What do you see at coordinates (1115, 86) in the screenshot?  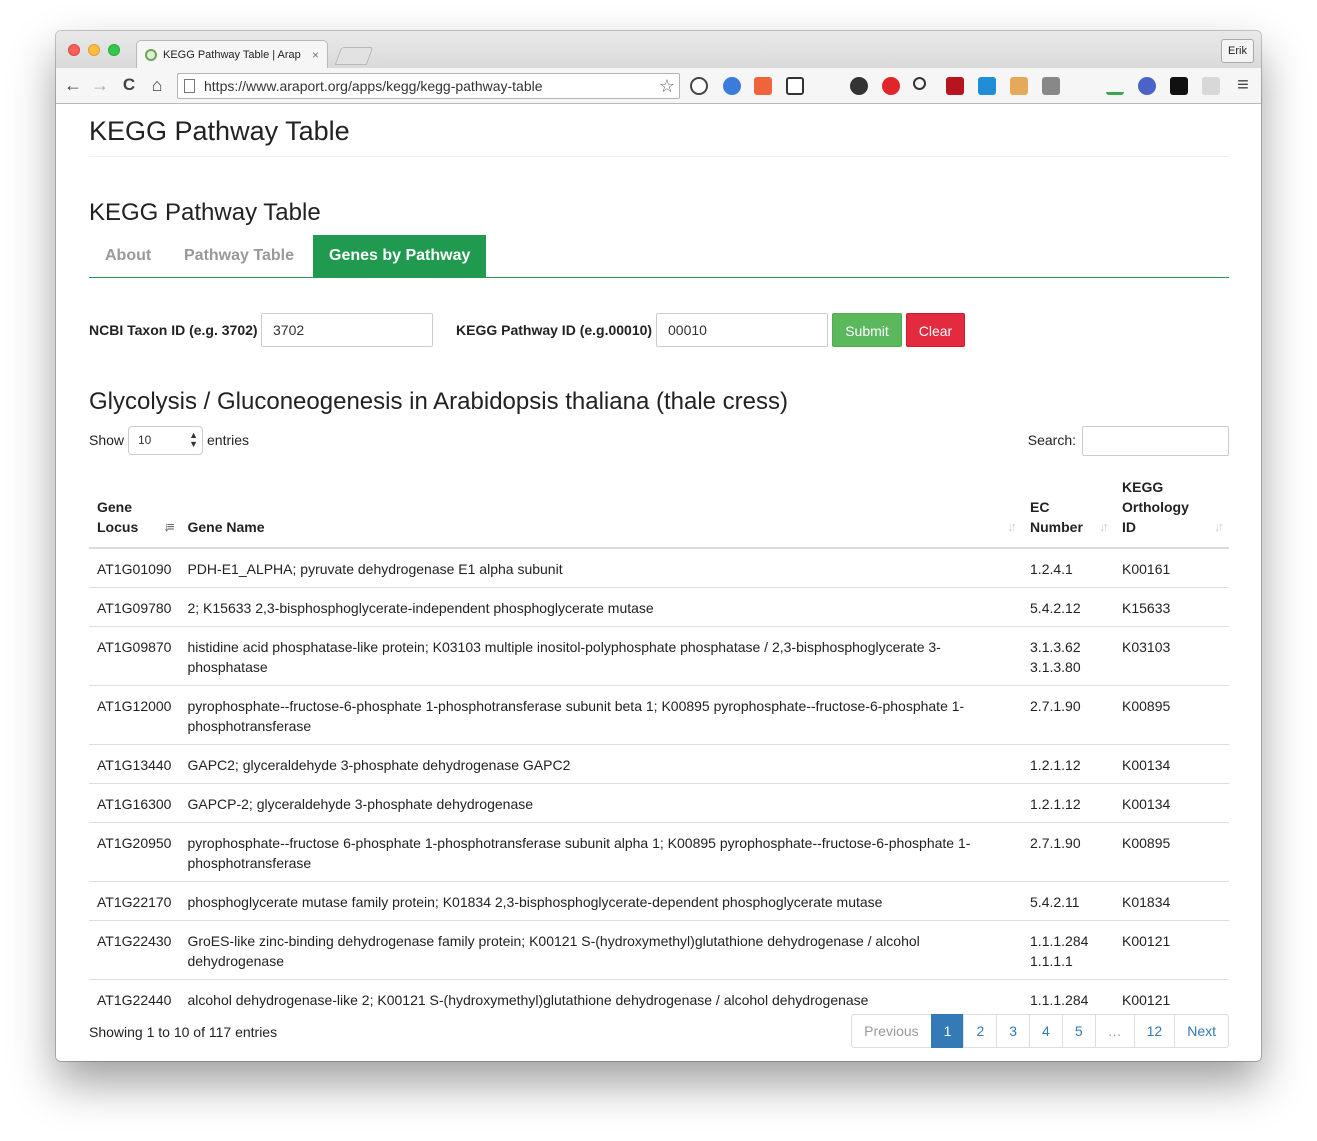 I see `star-extension-icon` at bounding box center [1115, 86].